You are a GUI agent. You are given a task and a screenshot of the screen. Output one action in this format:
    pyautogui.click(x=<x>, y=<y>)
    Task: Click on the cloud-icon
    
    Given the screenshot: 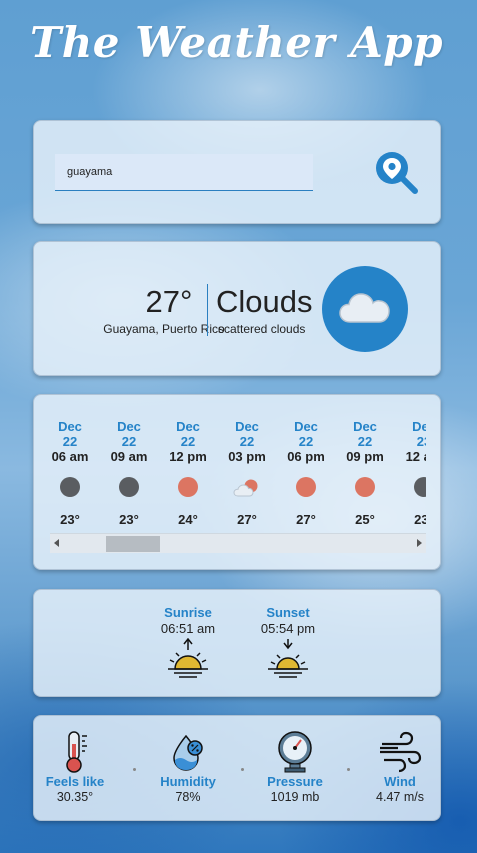 What is the action you would take?
    pyautogui.click(x=364, y=308)
    